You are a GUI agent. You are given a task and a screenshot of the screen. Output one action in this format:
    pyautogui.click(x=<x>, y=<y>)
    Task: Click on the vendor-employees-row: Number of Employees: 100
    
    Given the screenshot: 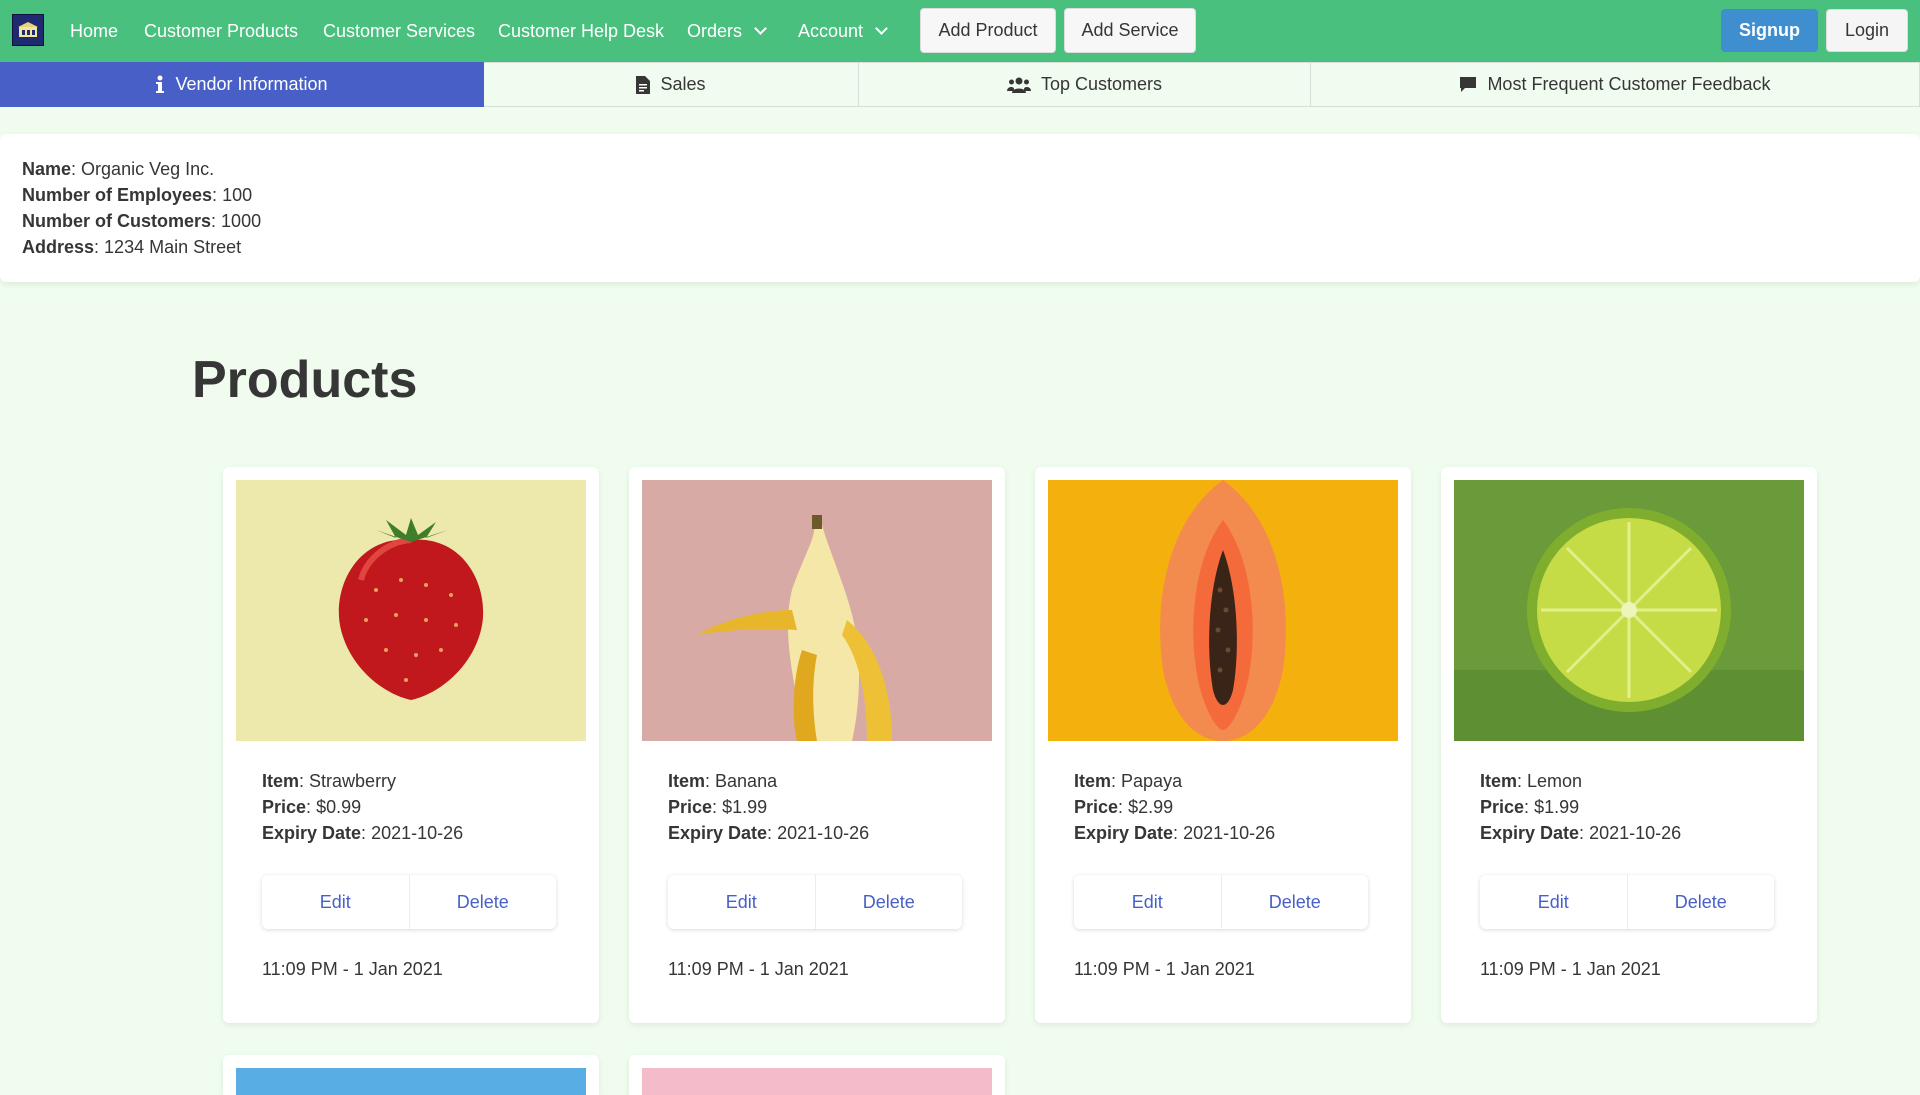 What is the action you would take?
    pyautogui.click(x=137, y=195)
    